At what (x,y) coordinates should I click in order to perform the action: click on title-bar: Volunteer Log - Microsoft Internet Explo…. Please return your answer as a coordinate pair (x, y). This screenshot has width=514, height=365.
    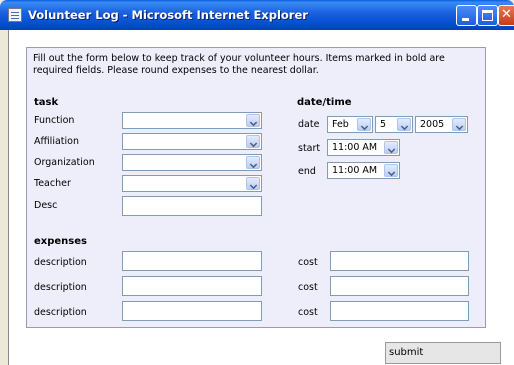
    Looking at the image, I should click on (257, 15).